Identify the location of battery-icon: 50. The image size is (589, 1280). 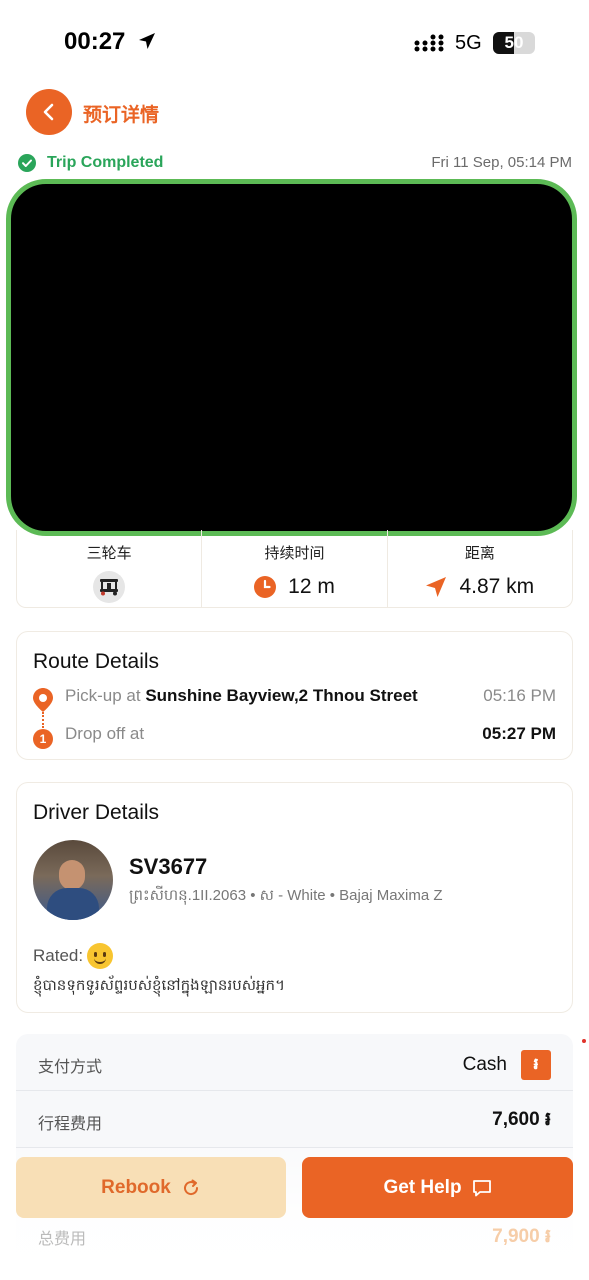
(514, 43).